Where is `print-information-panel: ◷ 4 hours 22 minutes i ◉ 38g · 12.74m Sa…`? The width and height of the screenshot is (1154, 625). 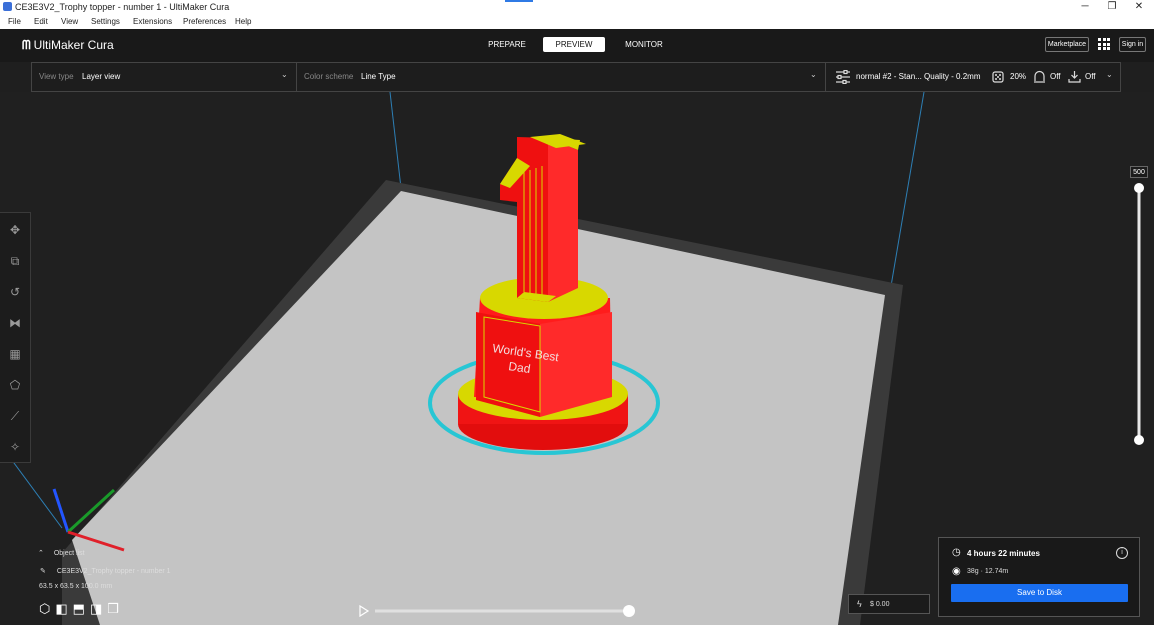 print-information-panel: ◷ 4 hours 22 minutes i ◉ 38g · 12.74m Sa… is located at coordinates (1039, 577).